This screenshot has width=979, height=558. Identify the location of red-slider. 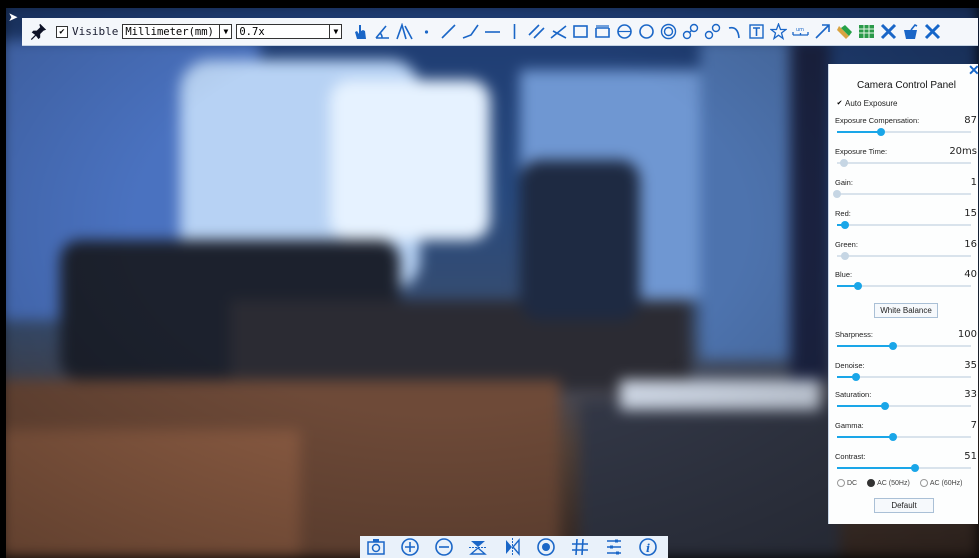
(904, 225).